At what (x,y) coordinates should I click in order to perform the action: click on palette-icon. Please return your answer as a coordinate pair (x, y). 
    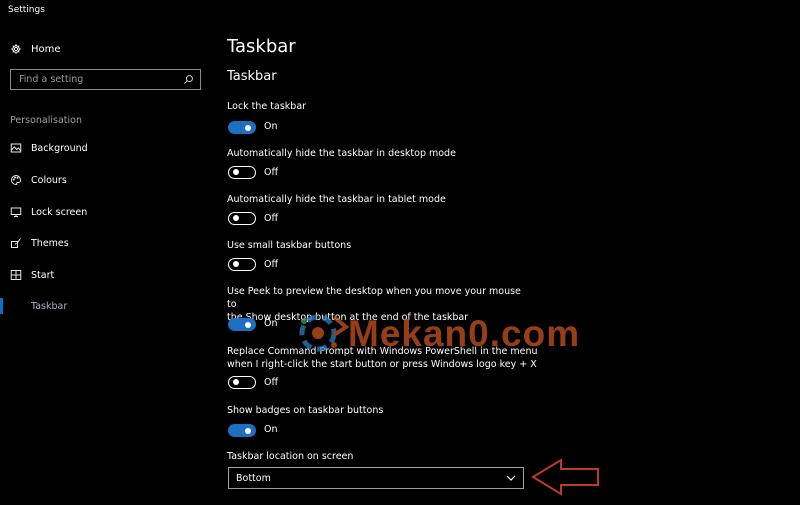
    Looking at the image, I should click on (16, 180).